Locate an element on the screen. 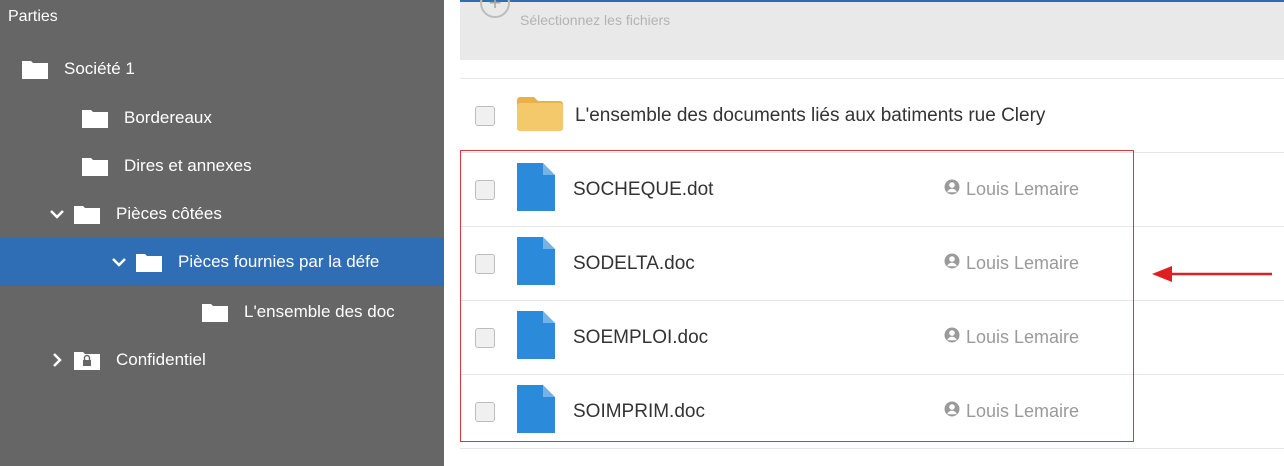 The image size is (1284, 466). upload-bar: + Sélectionnez les fichiers is located at coordinates (872, 30).